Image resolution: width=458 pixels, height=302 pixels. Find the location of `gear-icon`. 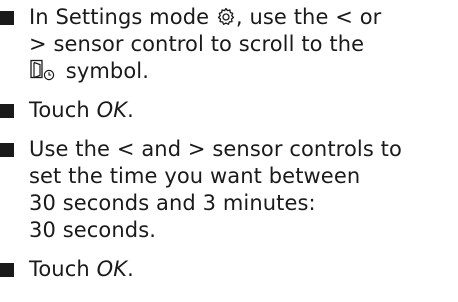

gear-icon is located at coordinates (226, 17).